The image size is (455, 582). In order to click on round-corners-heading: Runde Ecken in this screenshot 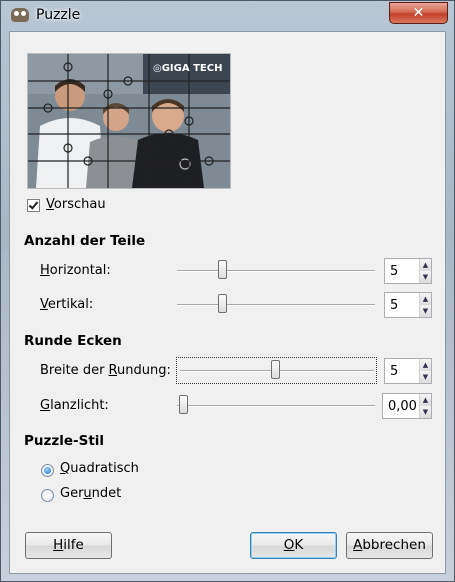, I will do `click(73, 341)`.